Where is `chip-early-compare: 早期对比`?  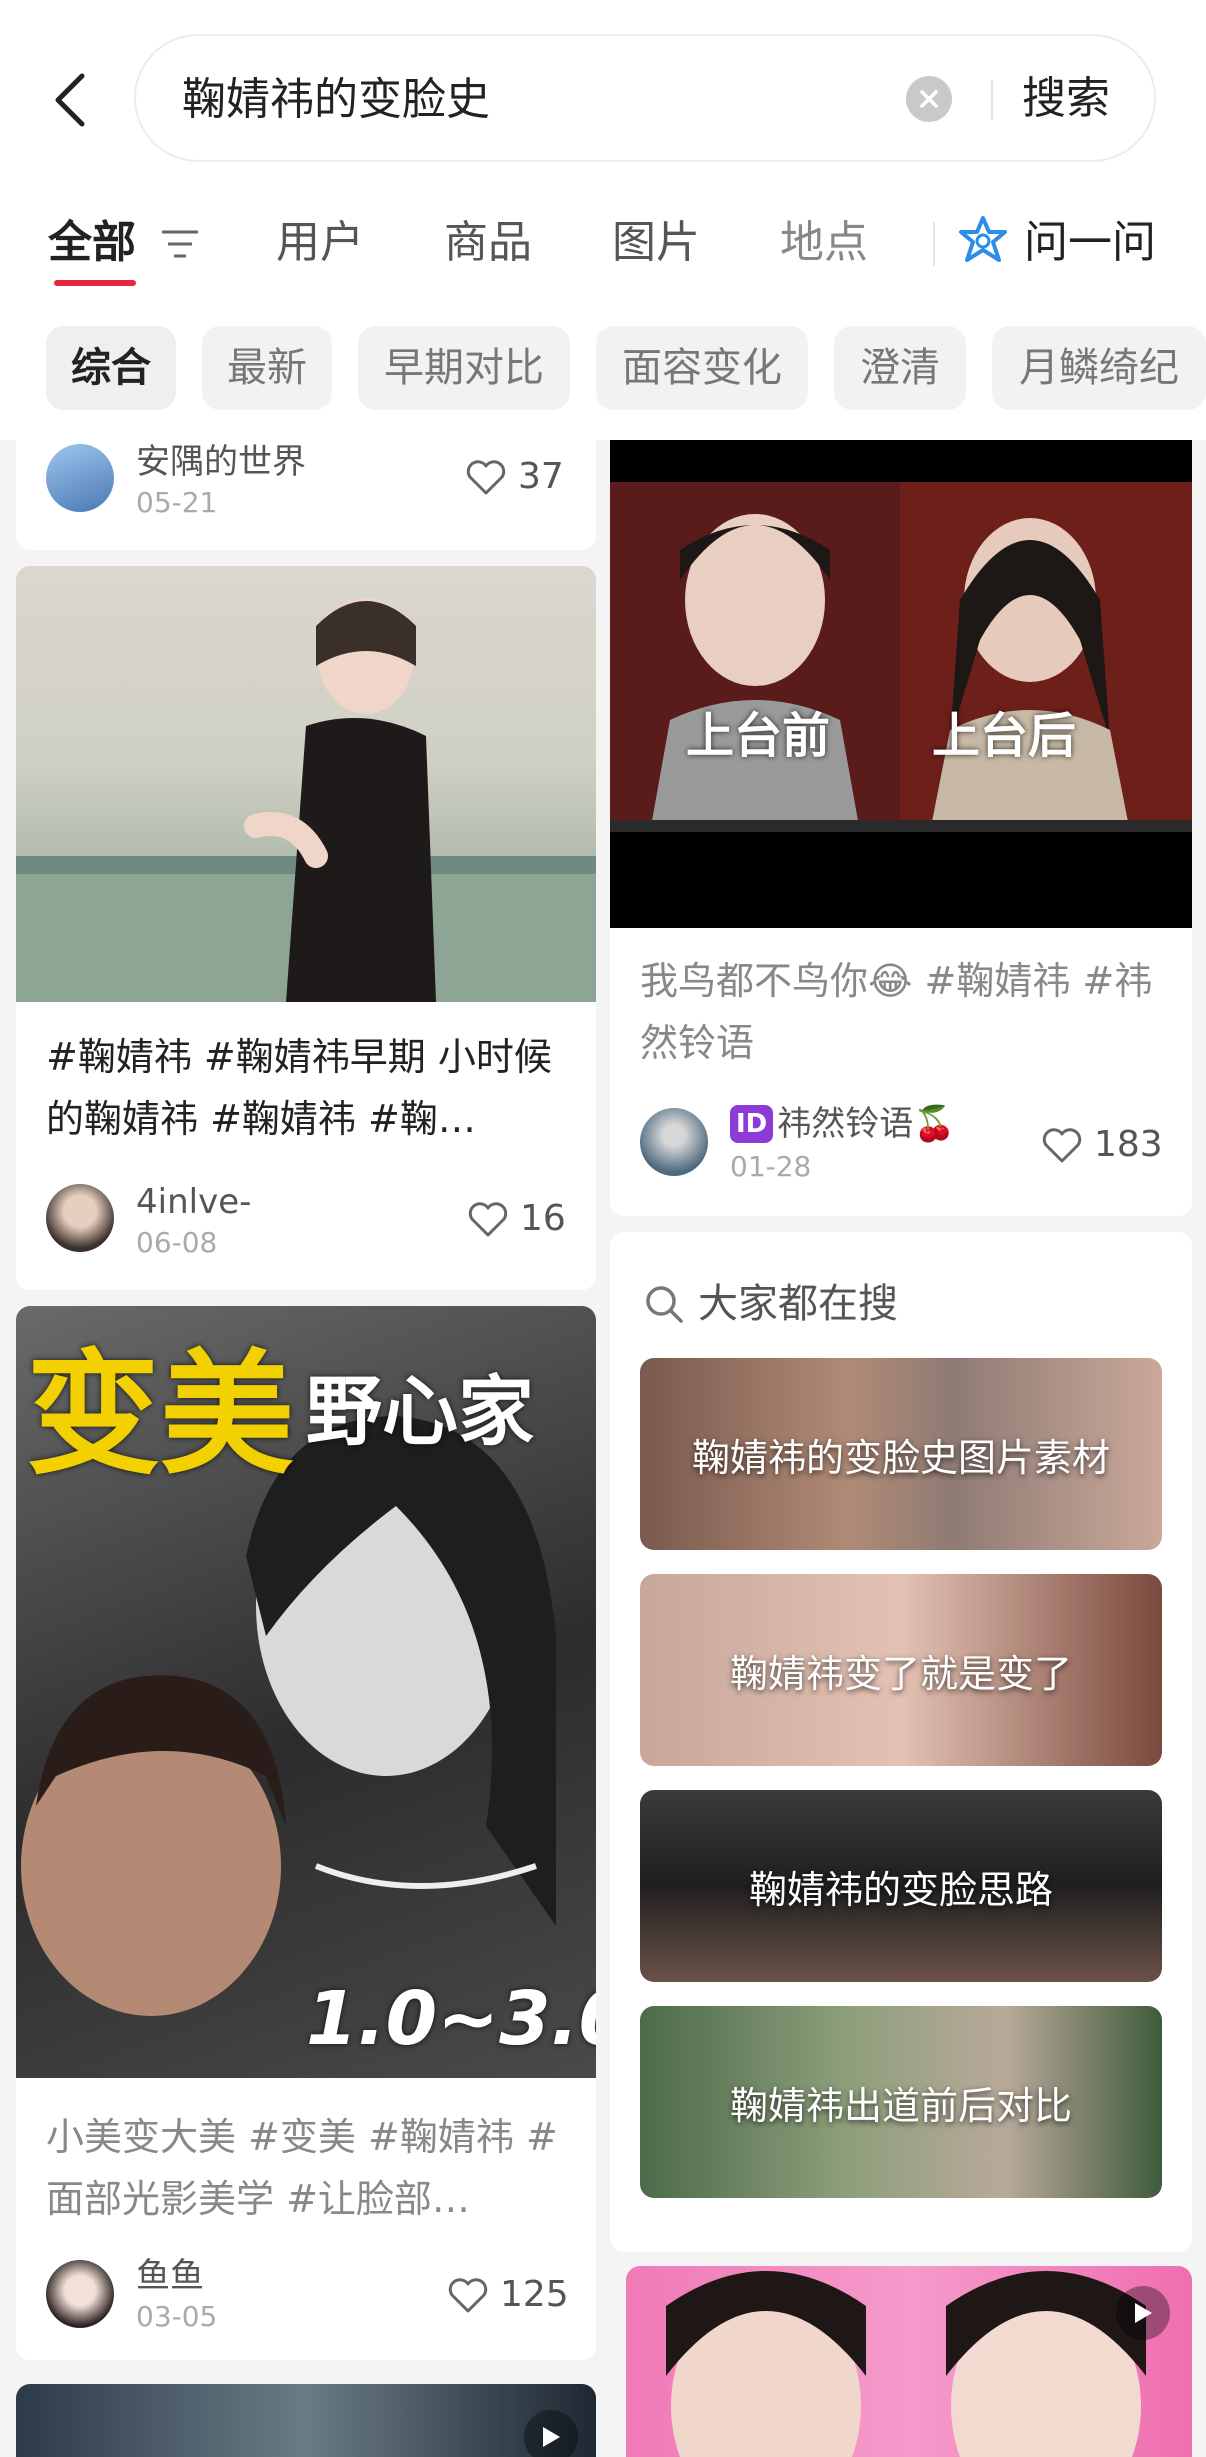
chip-early-compare: 早期对比 is located at coordinates (464, 368).